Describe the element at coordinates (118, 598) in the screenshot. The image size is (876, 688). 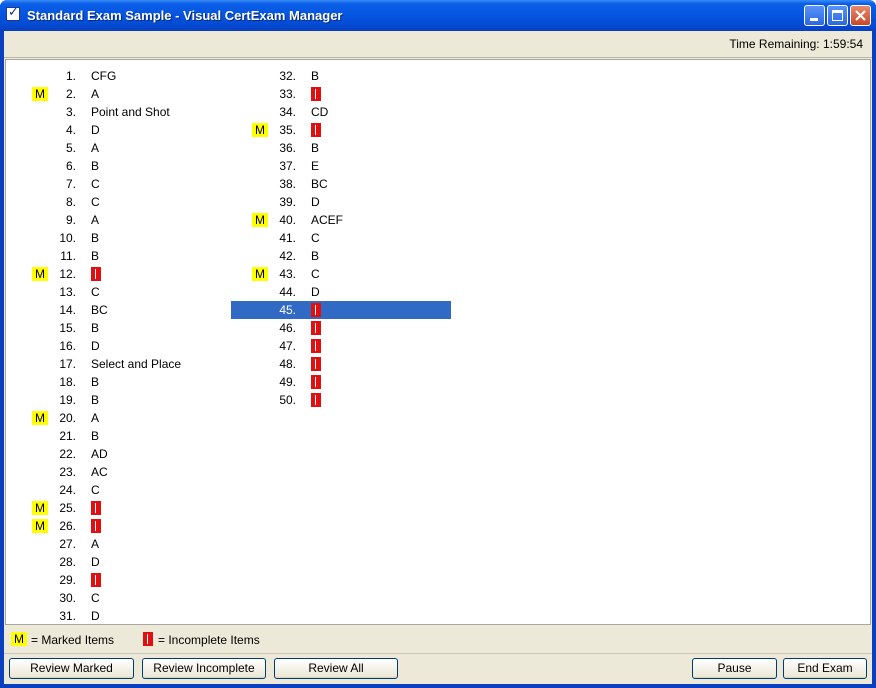
I see `question-row: 30. C` at that location.